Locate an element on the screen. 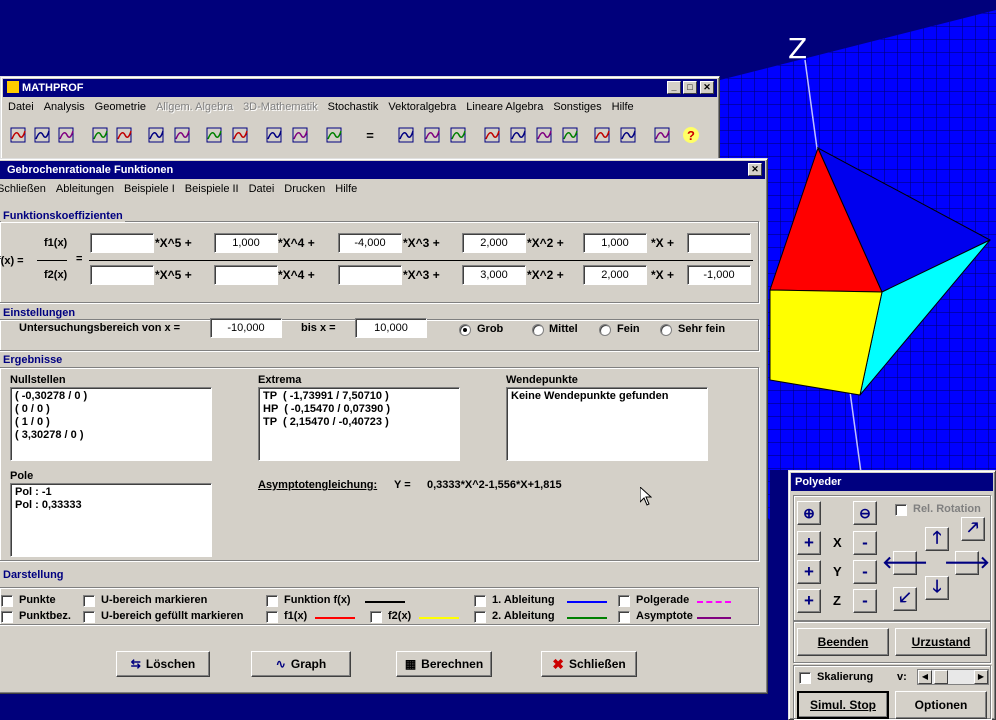  pole-list: Pol : -1 Pol : 0,33333 is located at coordinates (111, 520).